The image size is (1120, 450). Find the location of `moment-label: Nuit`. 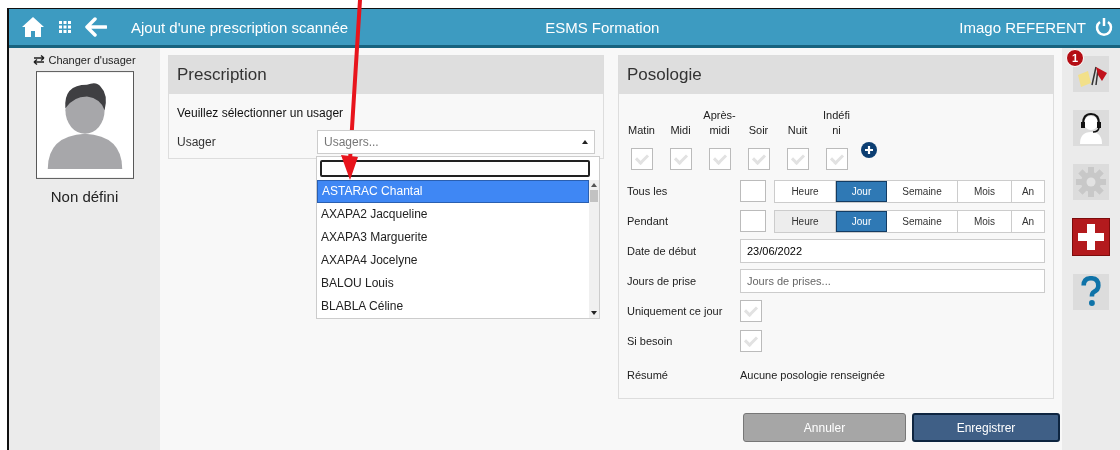

moment-label: Nuit is located at coordinates (797, 130).